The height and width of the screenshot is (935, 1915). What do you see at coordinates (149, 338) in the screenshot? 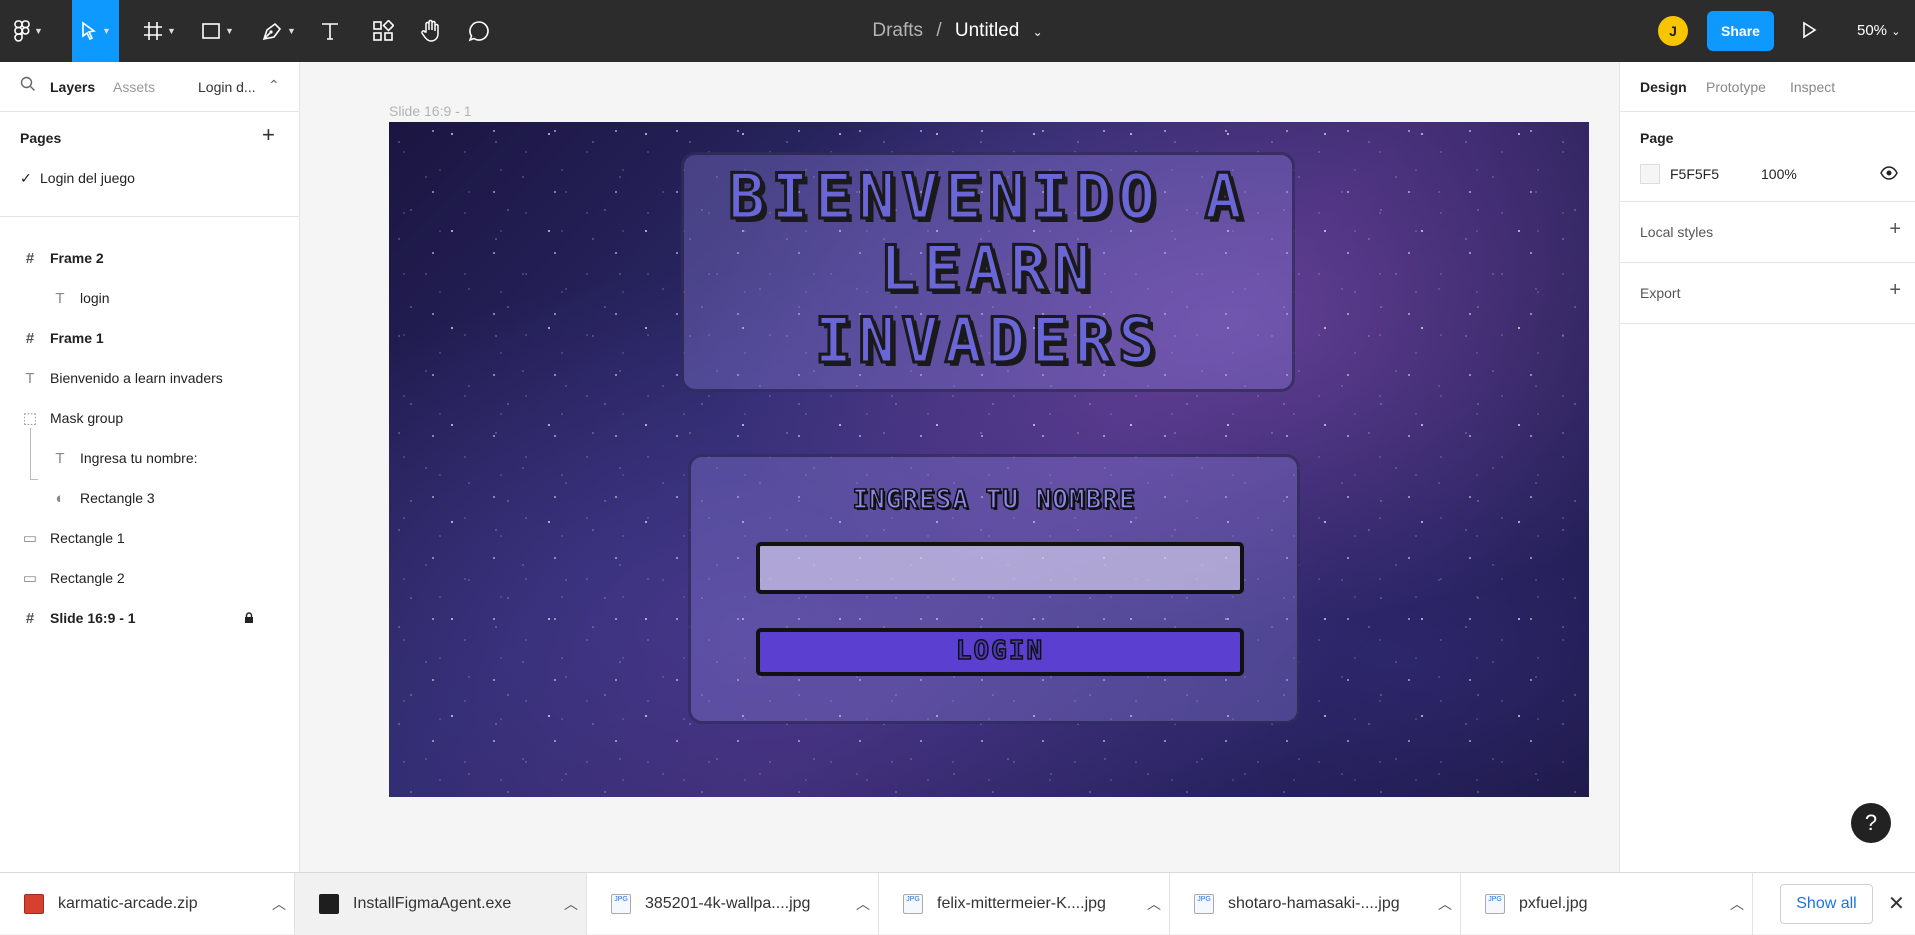
I see `layer-frame-1: # Frame 1` at bounding box center [149, 338].